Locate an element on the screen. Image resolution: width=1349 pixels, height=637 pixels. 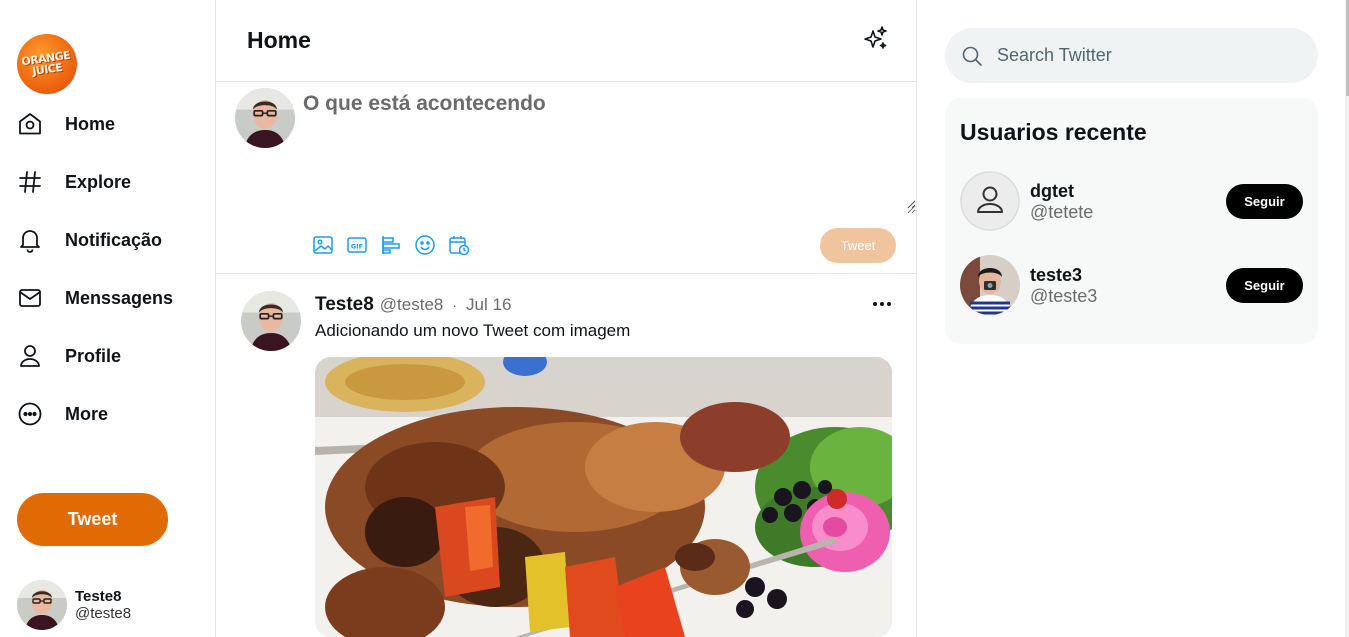
account-handle: @teste8 is located at coordinates (103, 613).